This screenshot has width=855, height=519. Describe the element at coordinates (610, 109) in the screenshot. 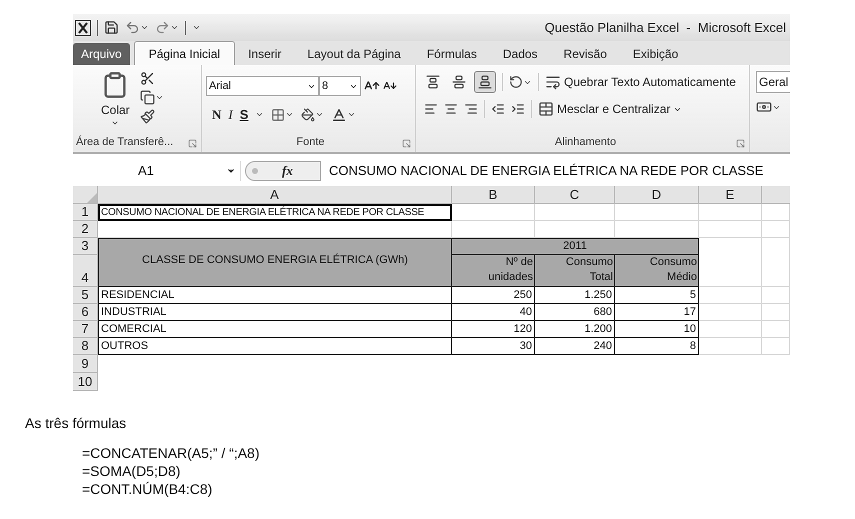

I see `merge-center-button: Mesclar e Centralizar` at that location.